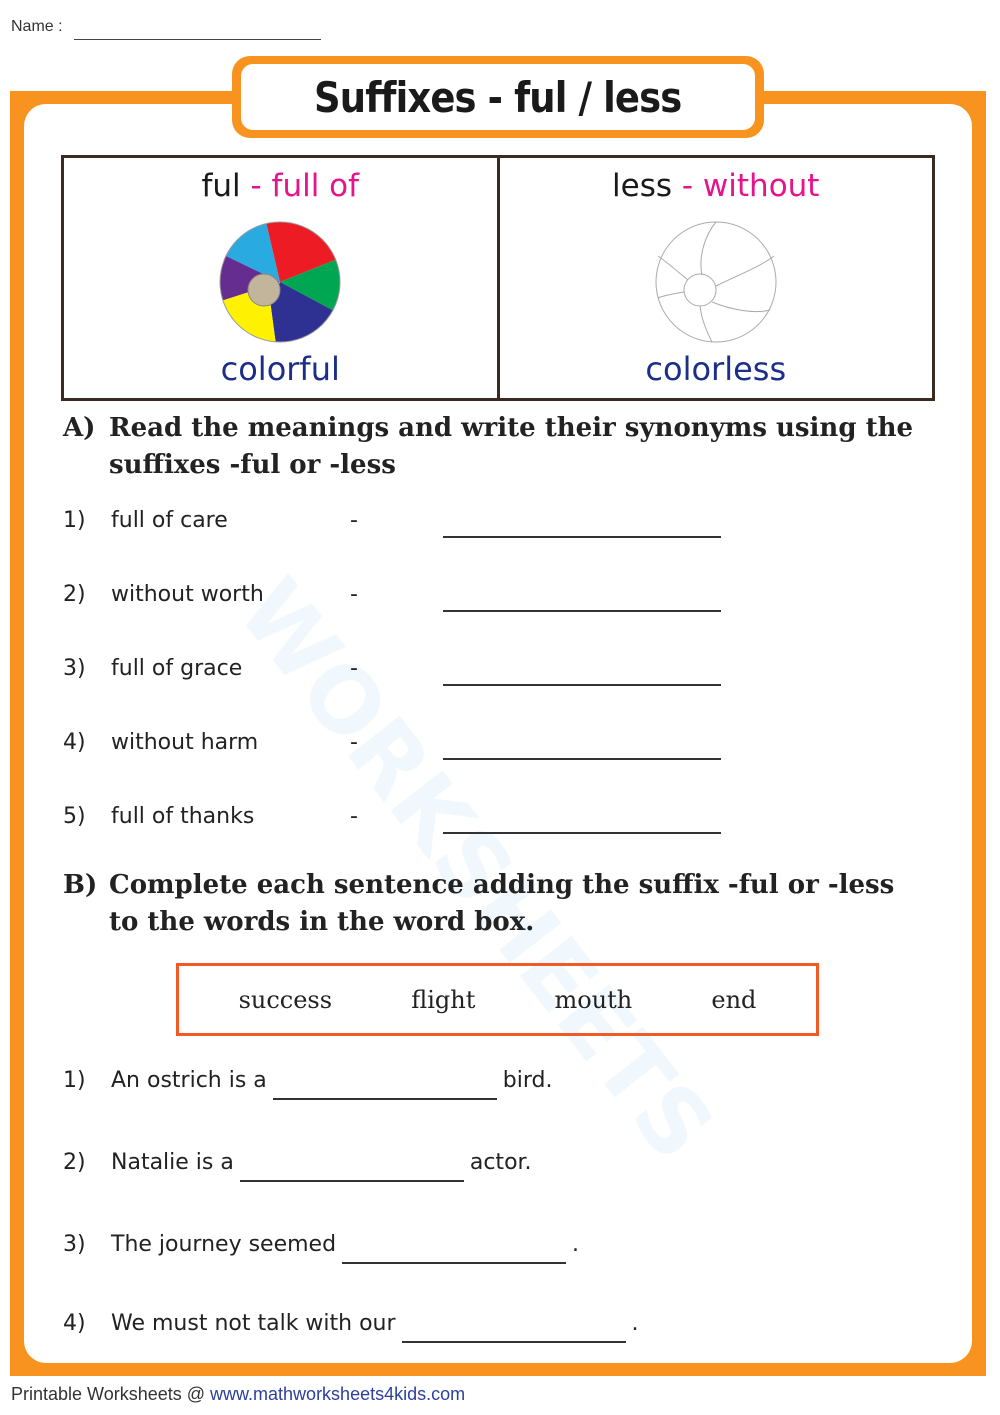 The height and width of the screenshot is (1415, 1000). I want to click on sentence-number: 3), so click(74, 1244).